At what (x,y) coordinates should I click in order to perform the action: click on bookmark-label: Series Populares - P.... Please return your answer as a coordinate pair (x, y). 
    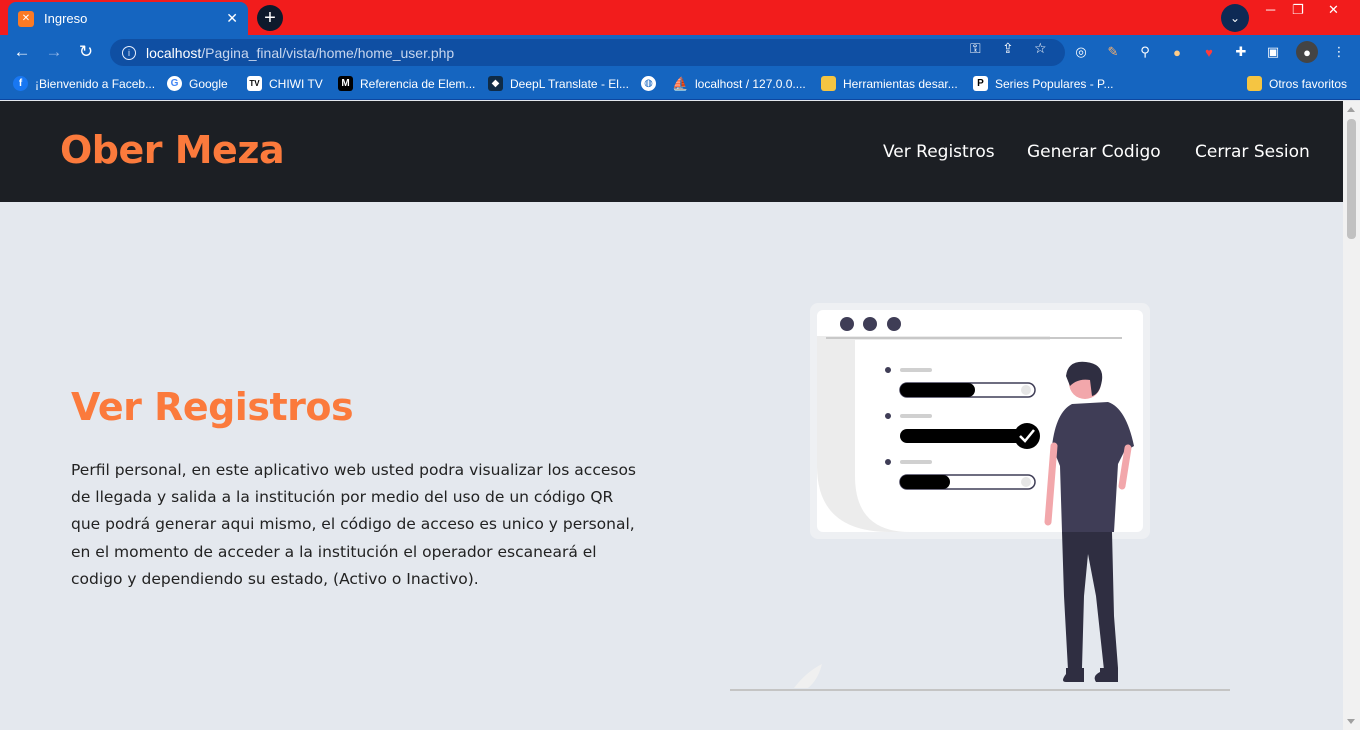
    Looking at the image, I should click on (1054, 83).